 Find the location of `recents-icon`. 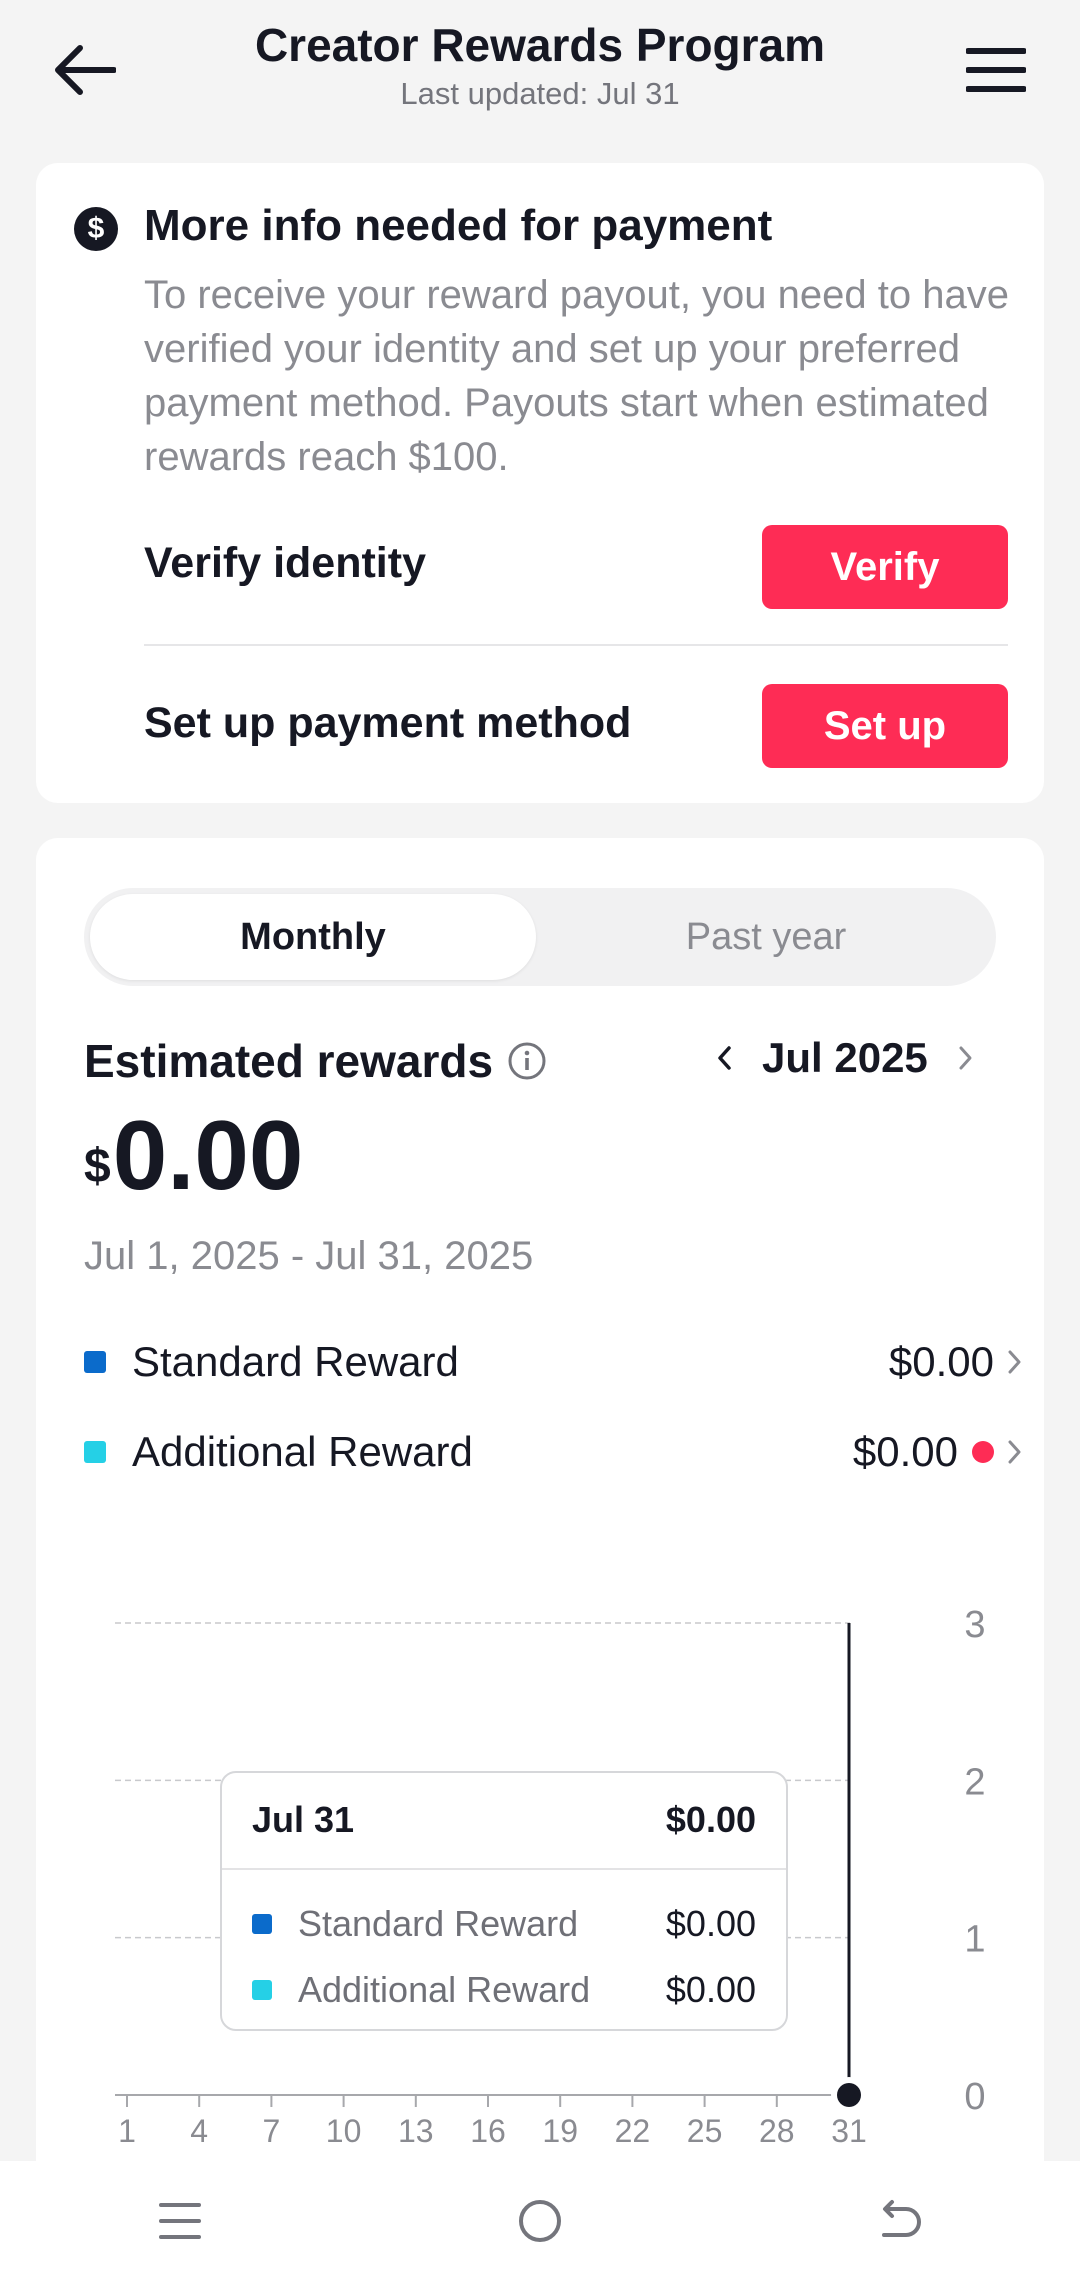

recents-icon is located at coordinates (180, 2221).